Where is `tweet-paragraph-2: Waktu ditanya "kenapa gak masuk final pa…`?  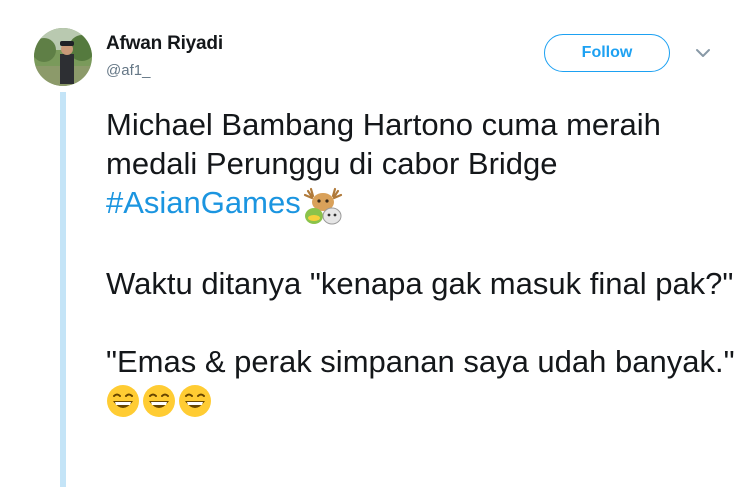 tweet-paragraph-2: Waktu ditanya "kenapa gak masuk final pa… is located at coordinates (420, 283).